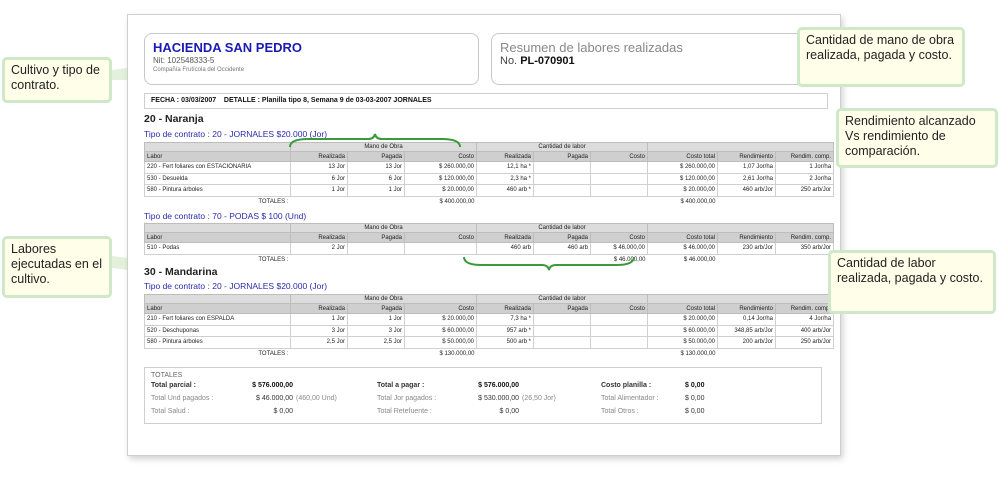  I want to click on table-cell: 460 arb *, so click(505, 190).